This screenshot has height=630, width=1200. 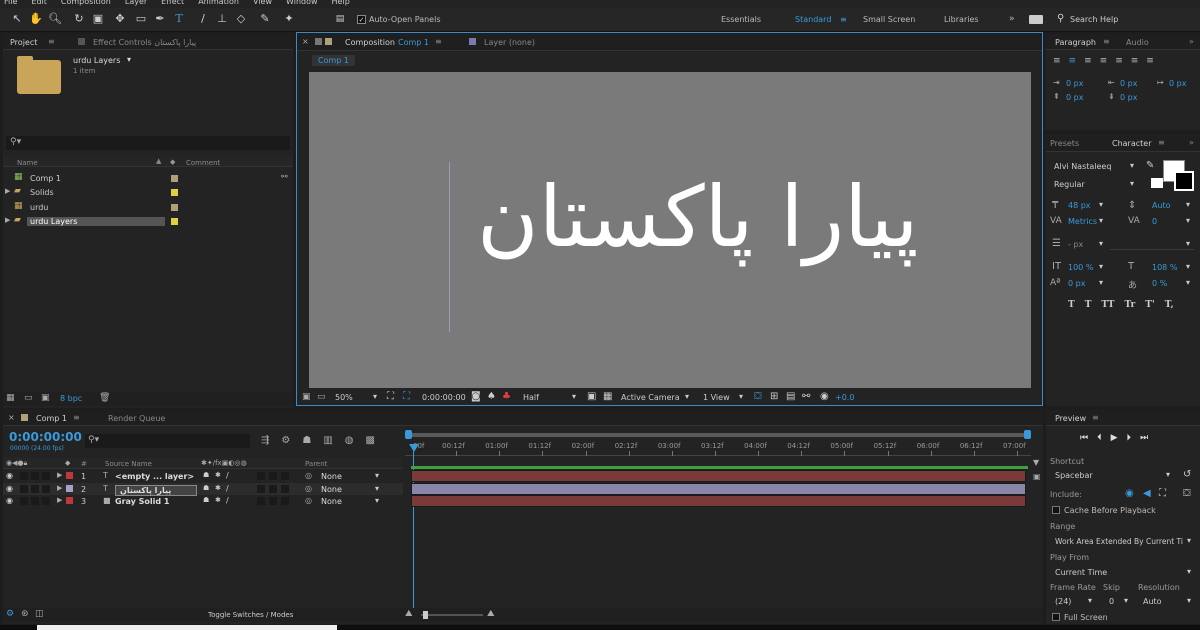 I want to click on stroke-width-value: - px, so click(x=1075, y=244).